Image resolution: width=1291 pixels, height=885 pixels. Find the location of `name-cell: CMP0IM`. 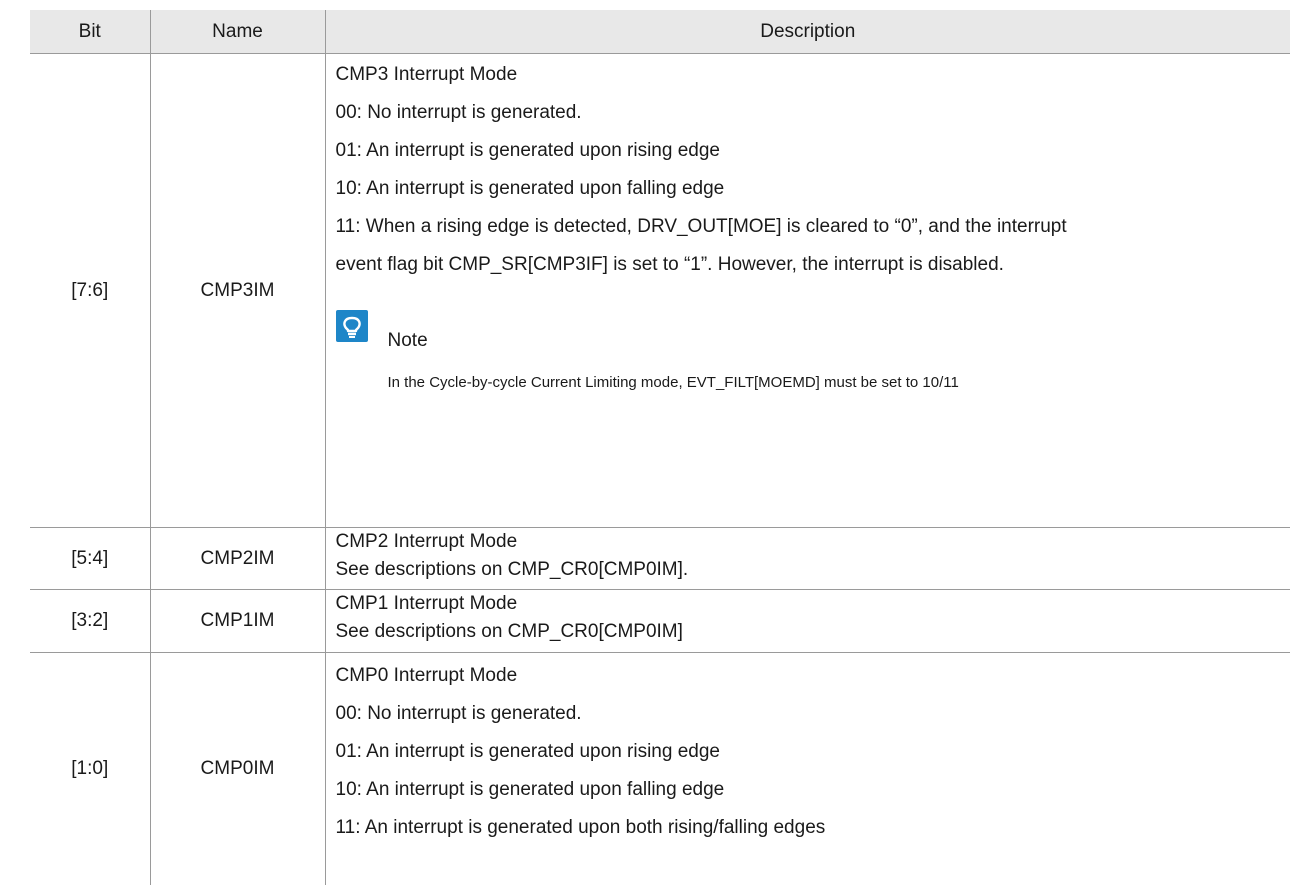

name-cell: CMP0IM is located at coordinates (237, 769).